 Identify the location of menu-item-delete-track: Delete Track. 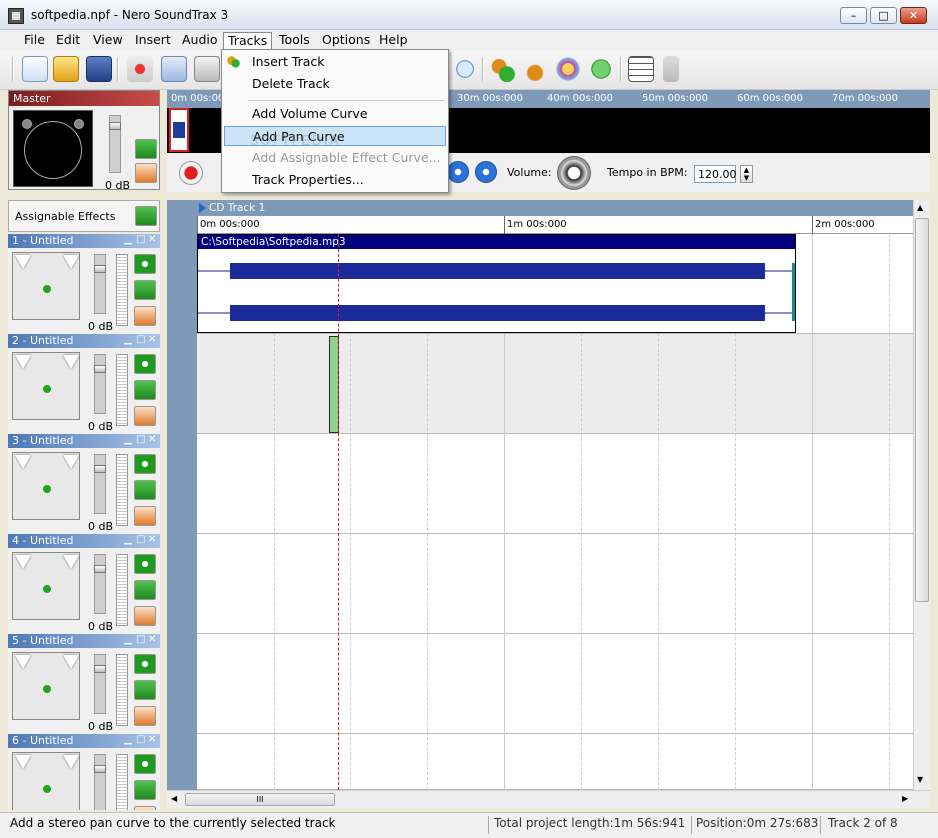
(335, 84).